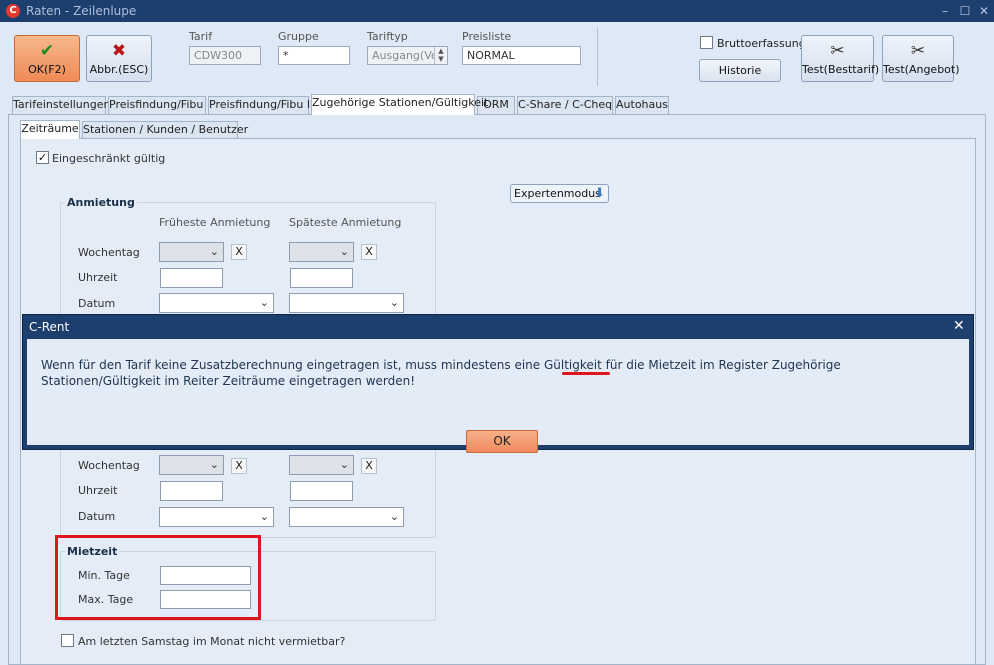 The height and width of the screenshot is (665, 994). What do you see at coordinates (497, 11) in the screenshot?
I see `window-title-bar: C Raten - Zeilenlupe – ☐ ✕` at bounding box center [497, 11].